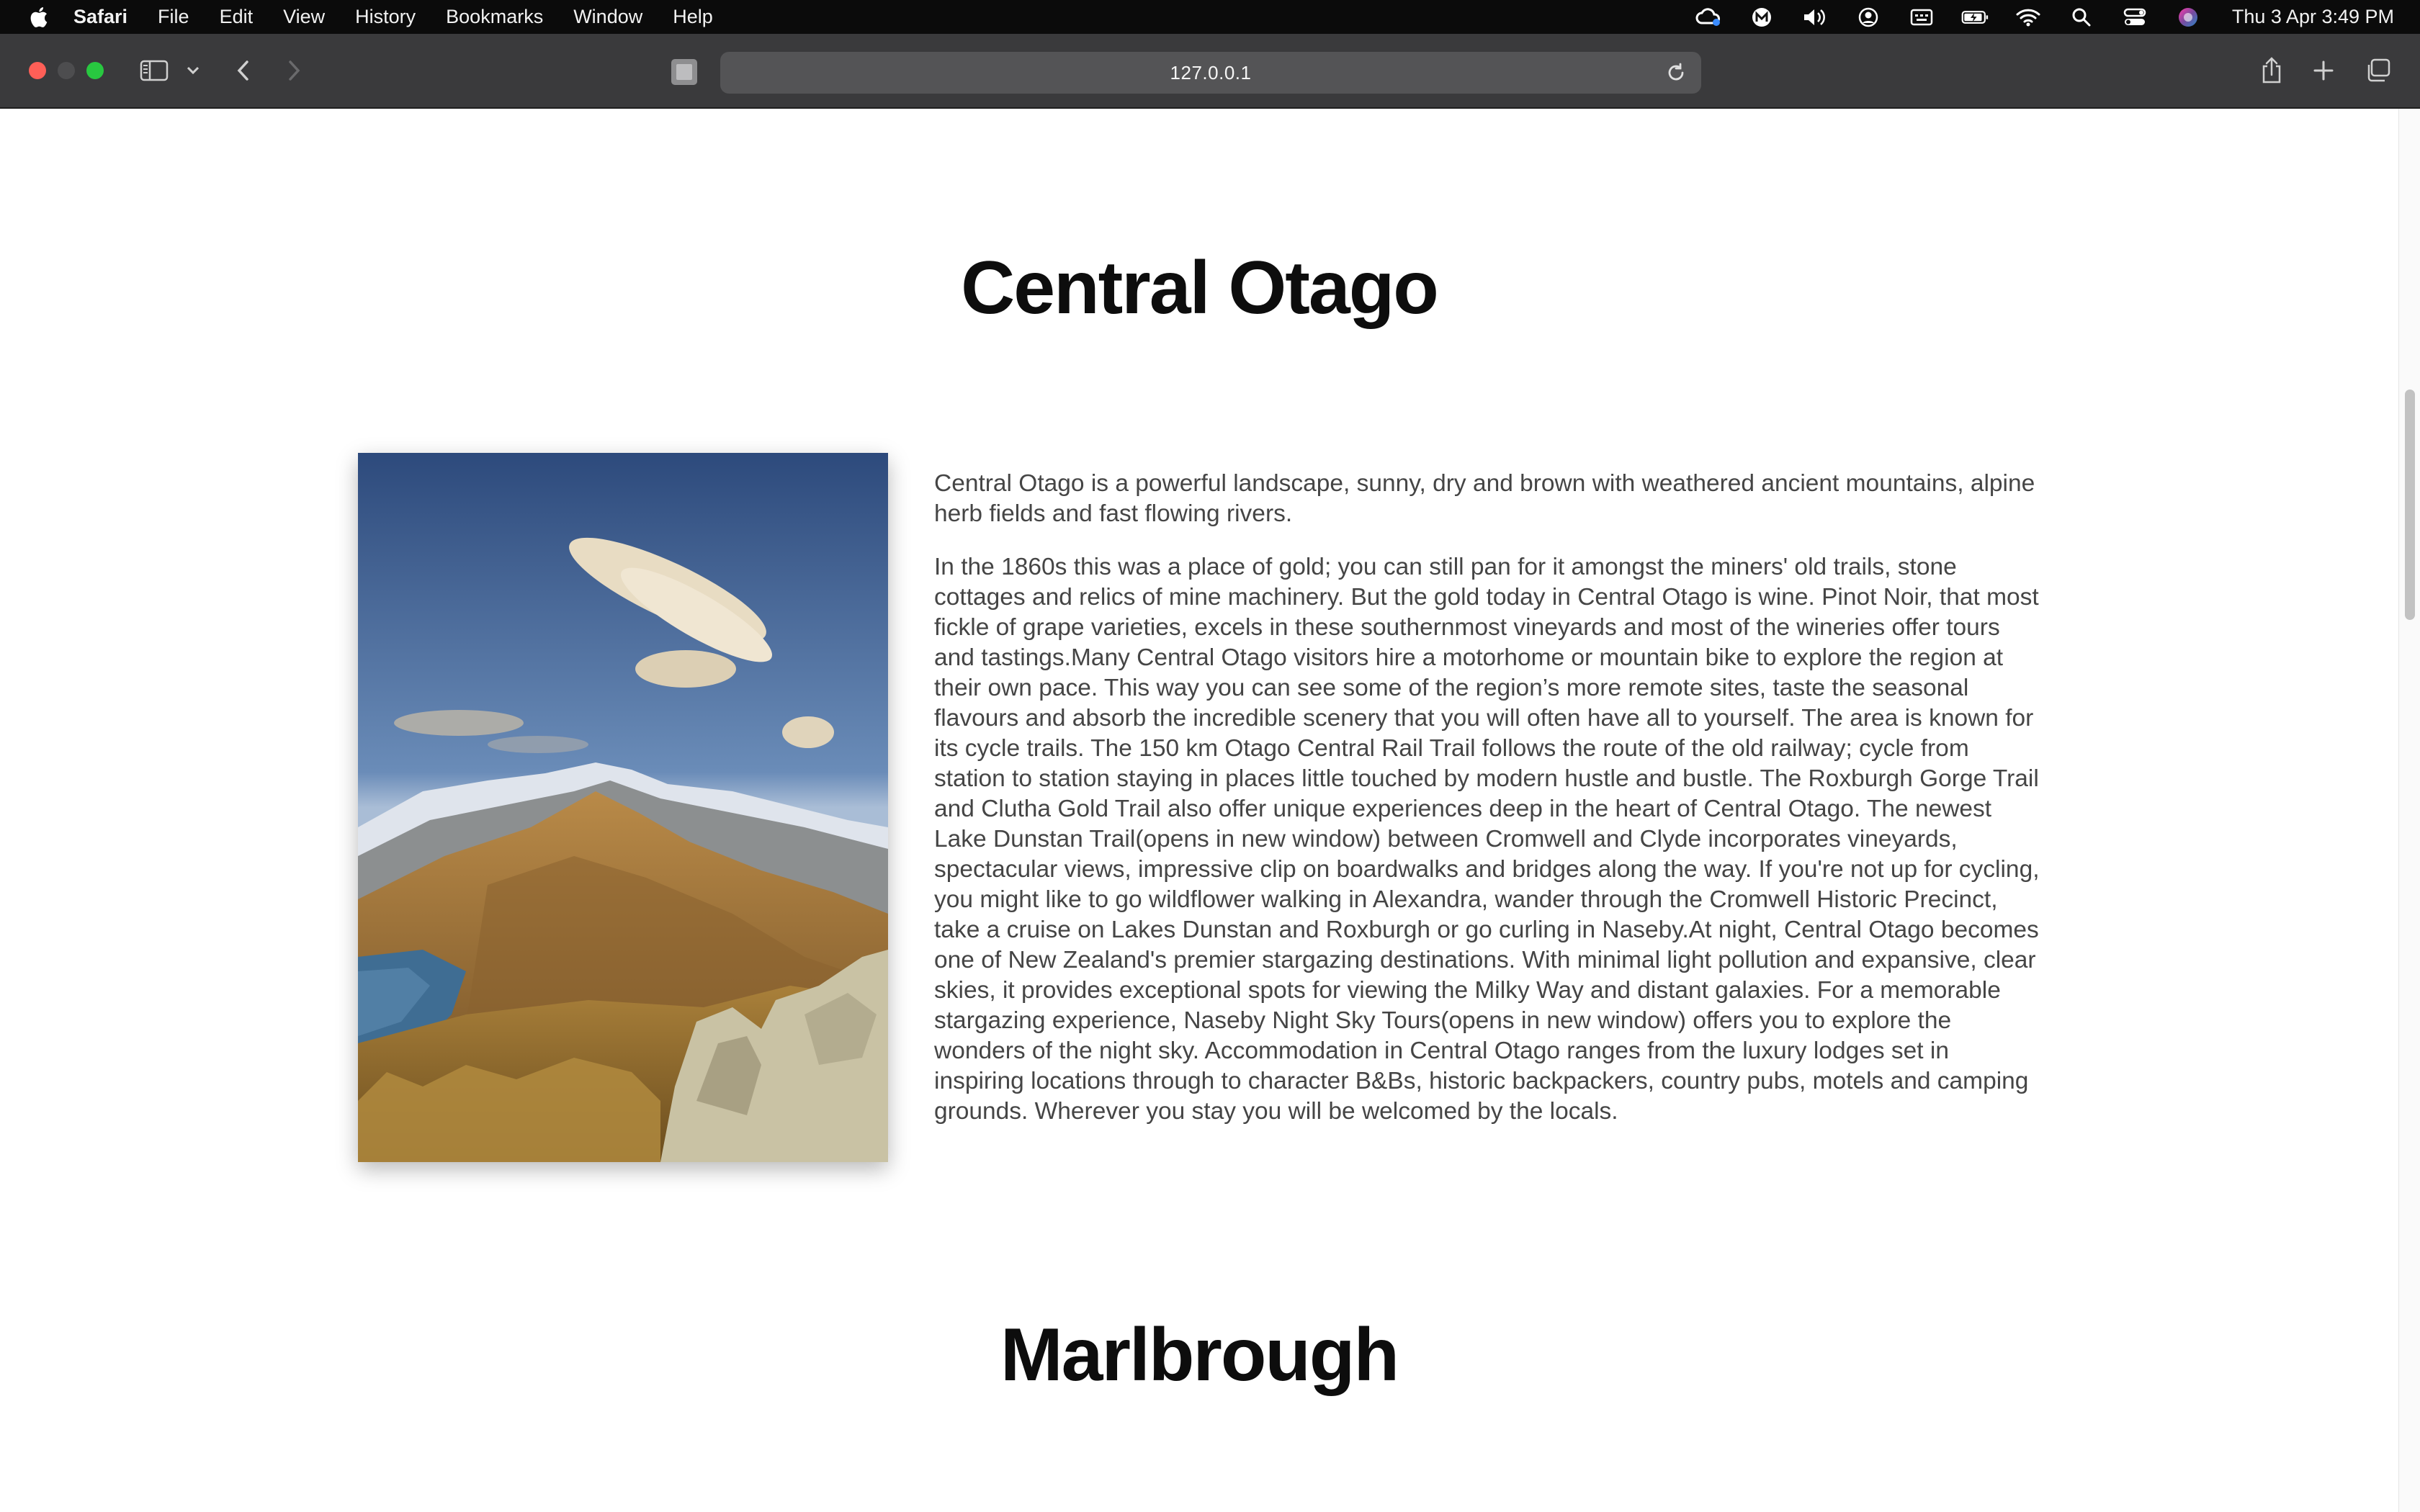  Describe the element at coordinates (237, 17) in the screenshot. I see `menu-edit: Edit` at that location.